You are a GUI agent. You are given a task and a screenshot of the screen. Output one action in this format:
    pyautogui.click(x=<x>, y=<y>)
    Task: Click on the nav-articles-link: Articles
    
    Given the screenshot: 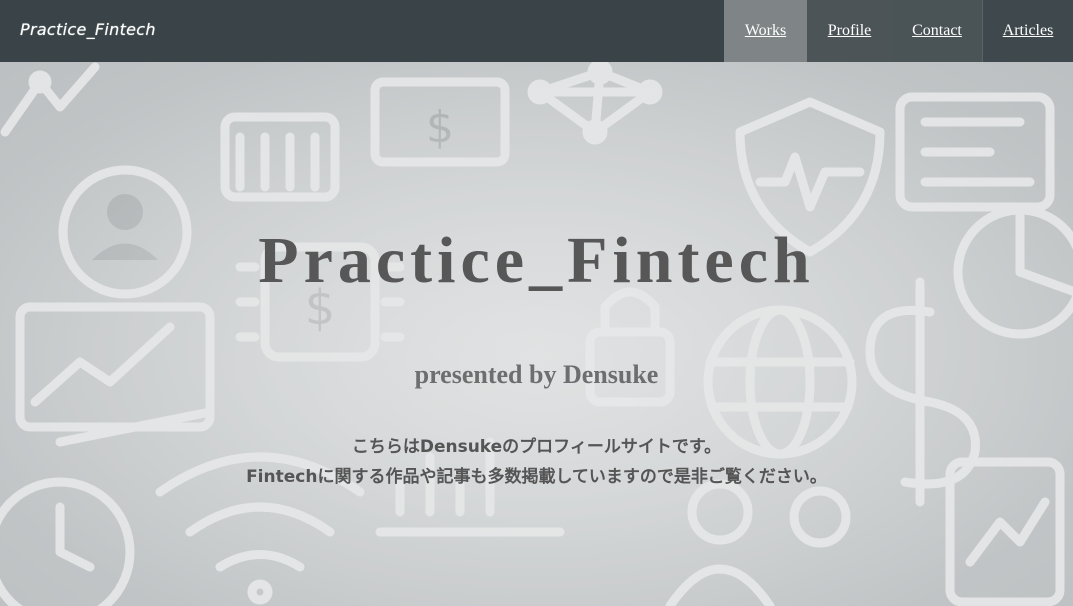 What is the action you would take?
    pyautogui.click(x=1027, y=31)
    